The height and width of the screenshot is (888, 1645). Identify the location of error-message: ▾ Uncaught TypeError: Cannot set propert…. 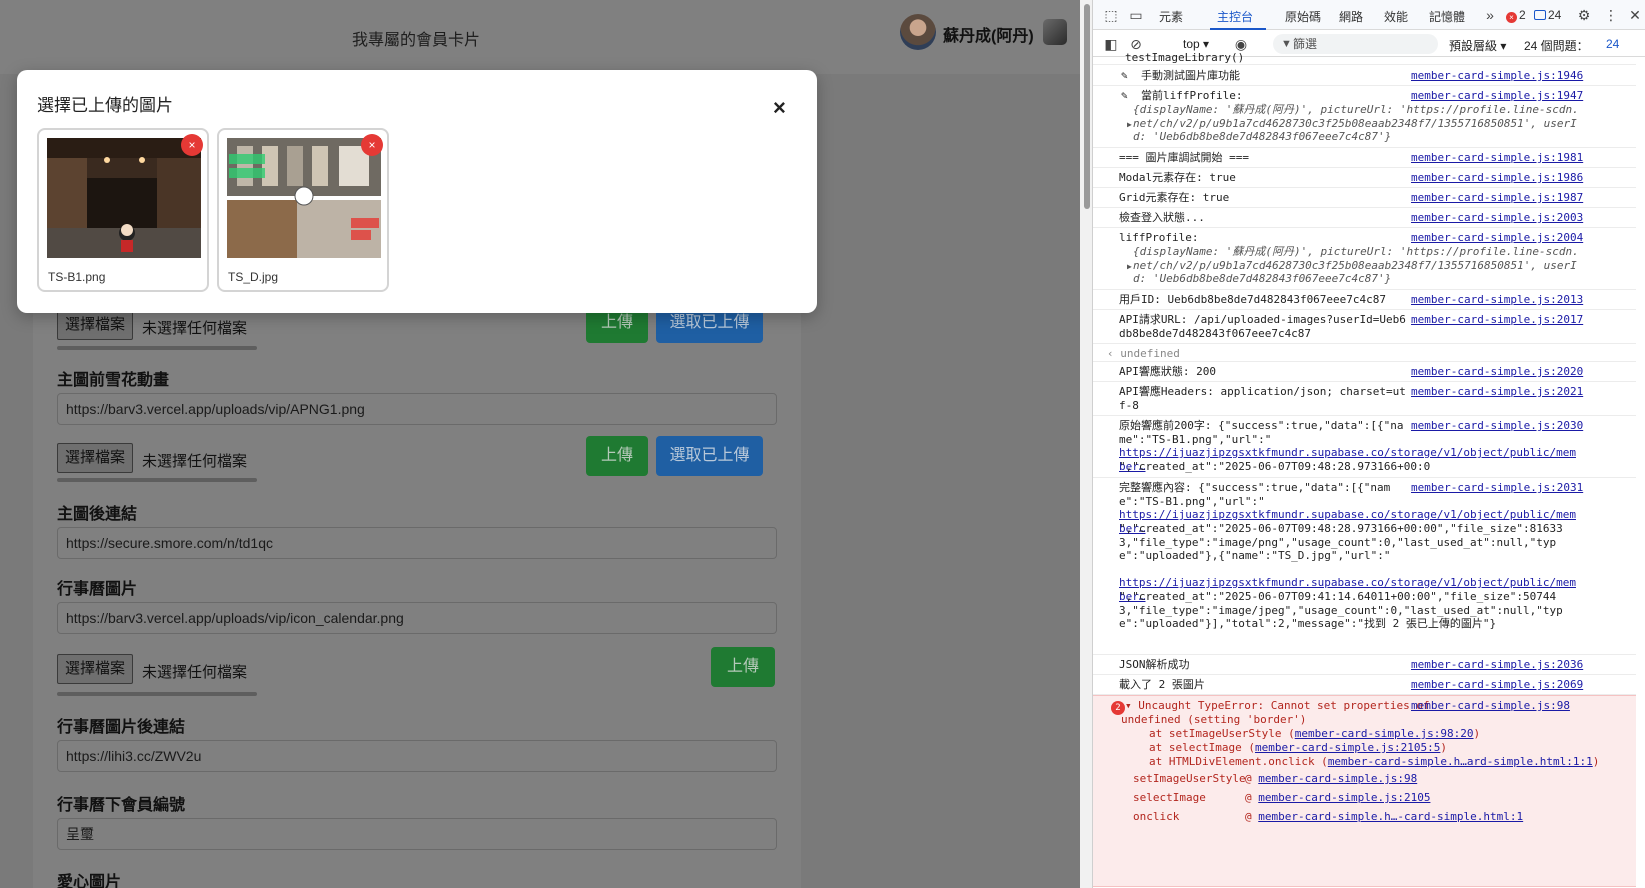
(1277, 706).